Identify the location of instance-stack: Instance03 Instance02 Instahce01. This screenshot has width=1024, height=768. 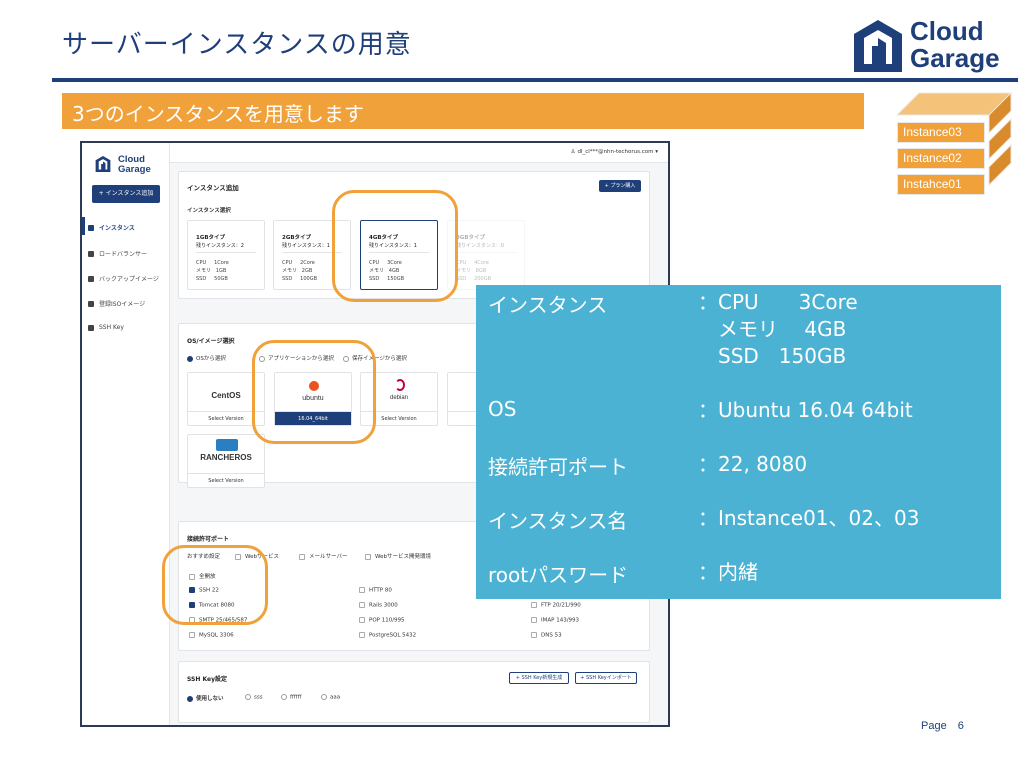
(958, 142).